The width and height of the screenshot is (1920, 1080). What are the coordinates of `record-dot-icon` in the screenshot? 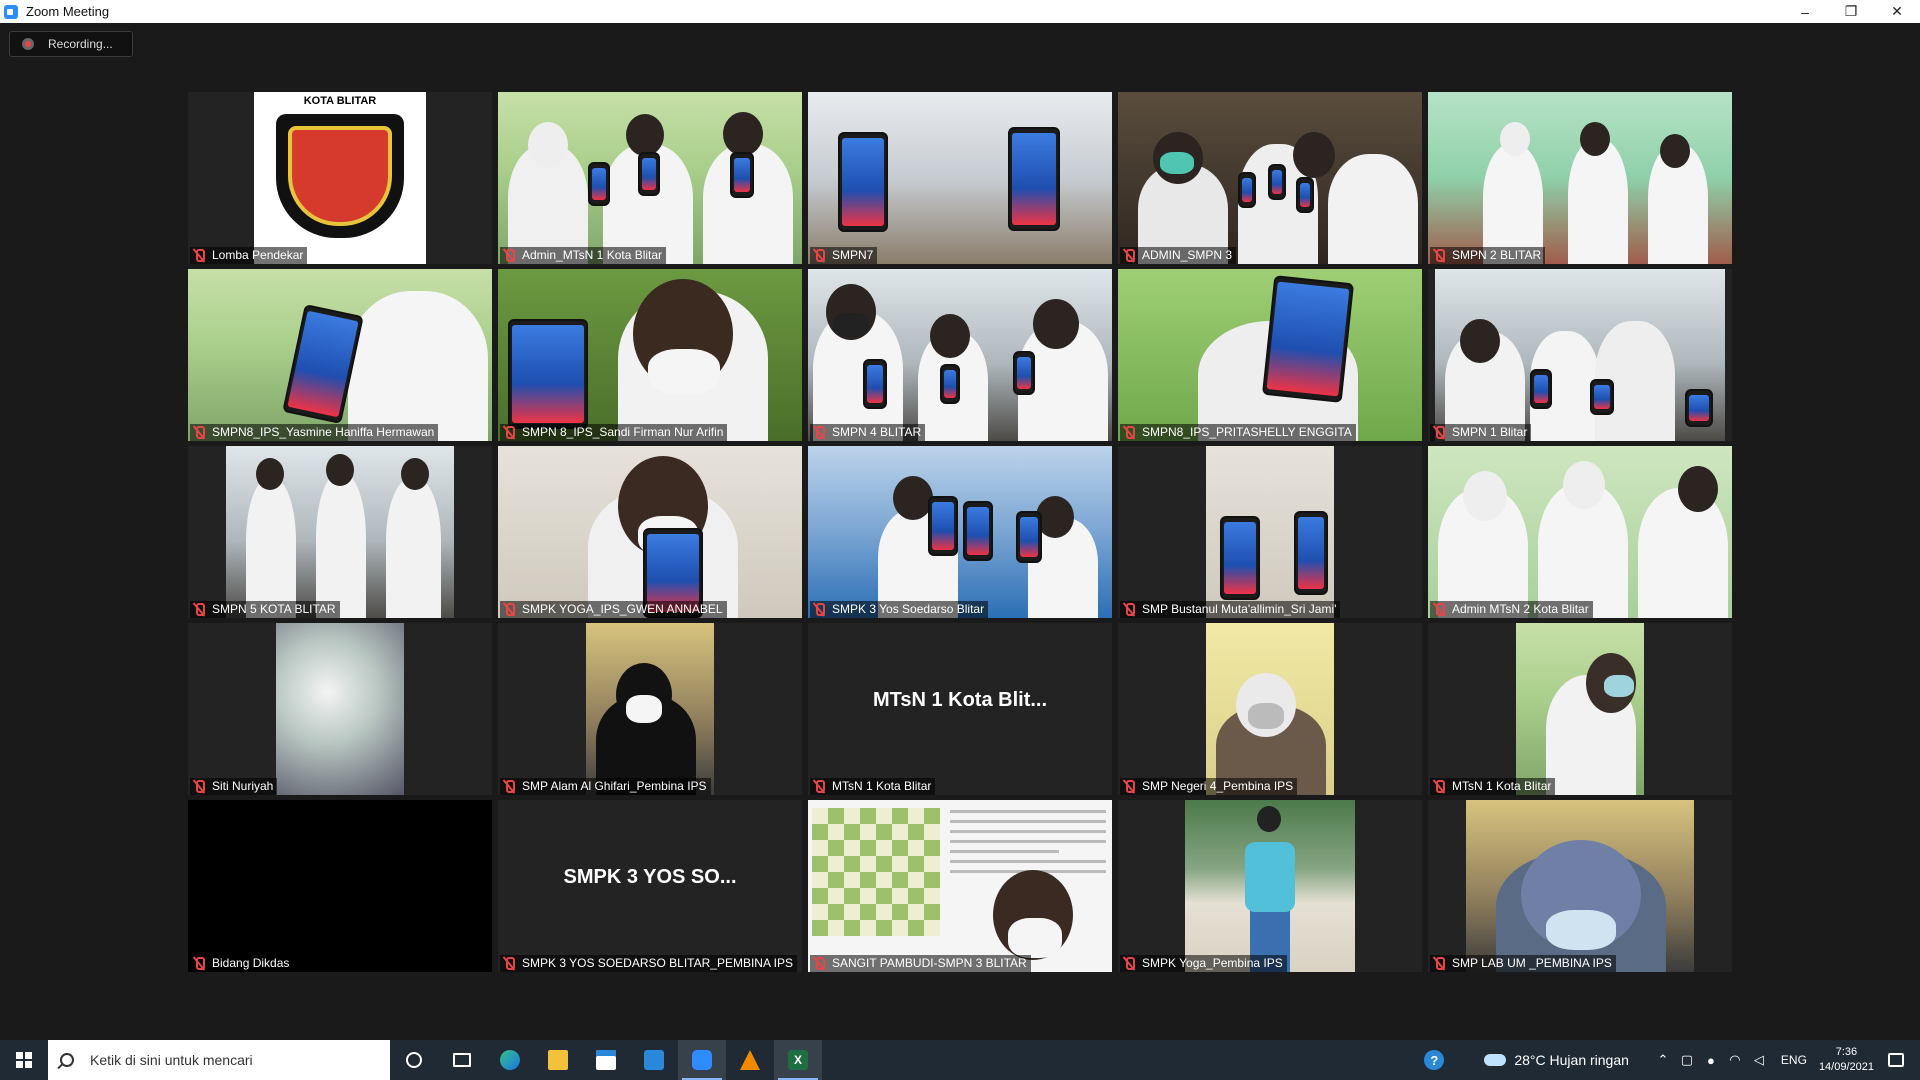 It's located at (28, 44).